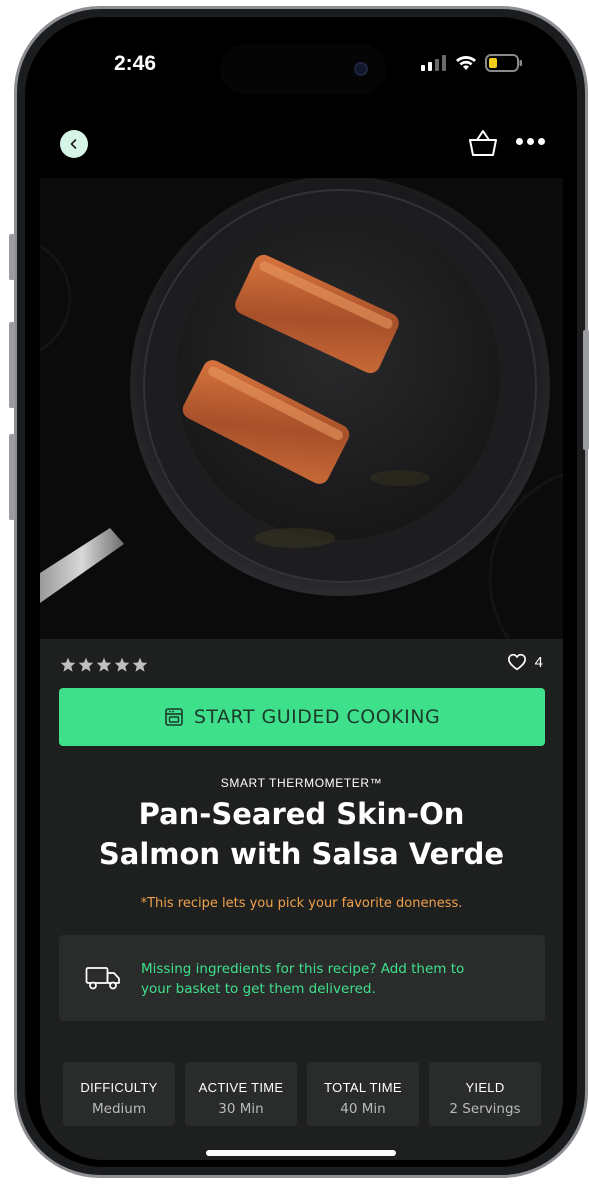 Image resolution: width=589 pixels, height=1184 pixels. I want to click on basket-icon, so click(483, 143).